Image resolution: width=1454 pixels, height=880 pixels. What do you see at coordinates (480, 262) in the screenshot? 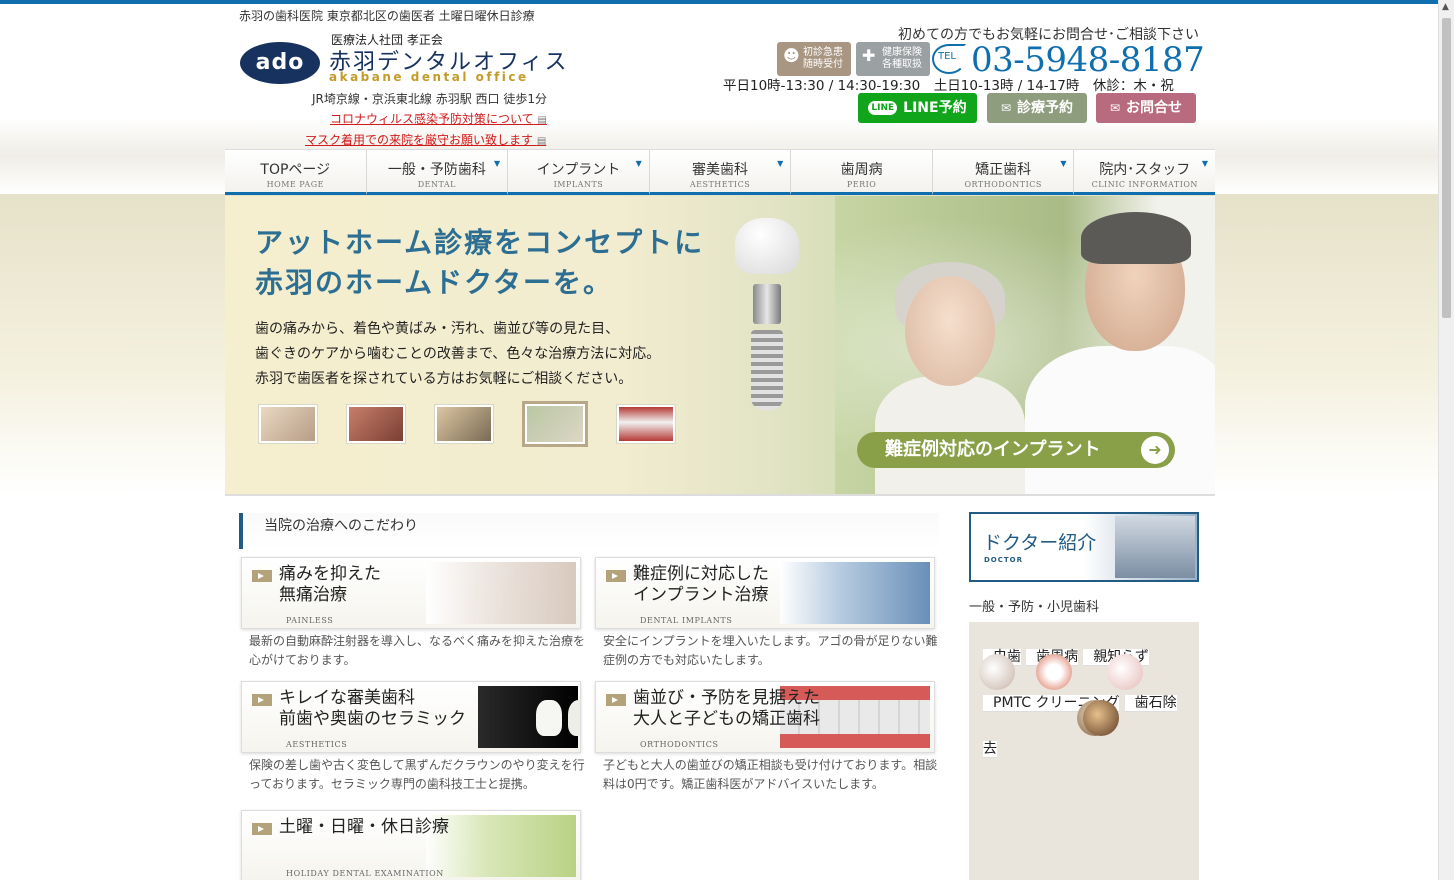
I see `hero-title: アットホーム診療をコンセプトに 赤羽のホームドクターを。` at bounding box center [480, 262].